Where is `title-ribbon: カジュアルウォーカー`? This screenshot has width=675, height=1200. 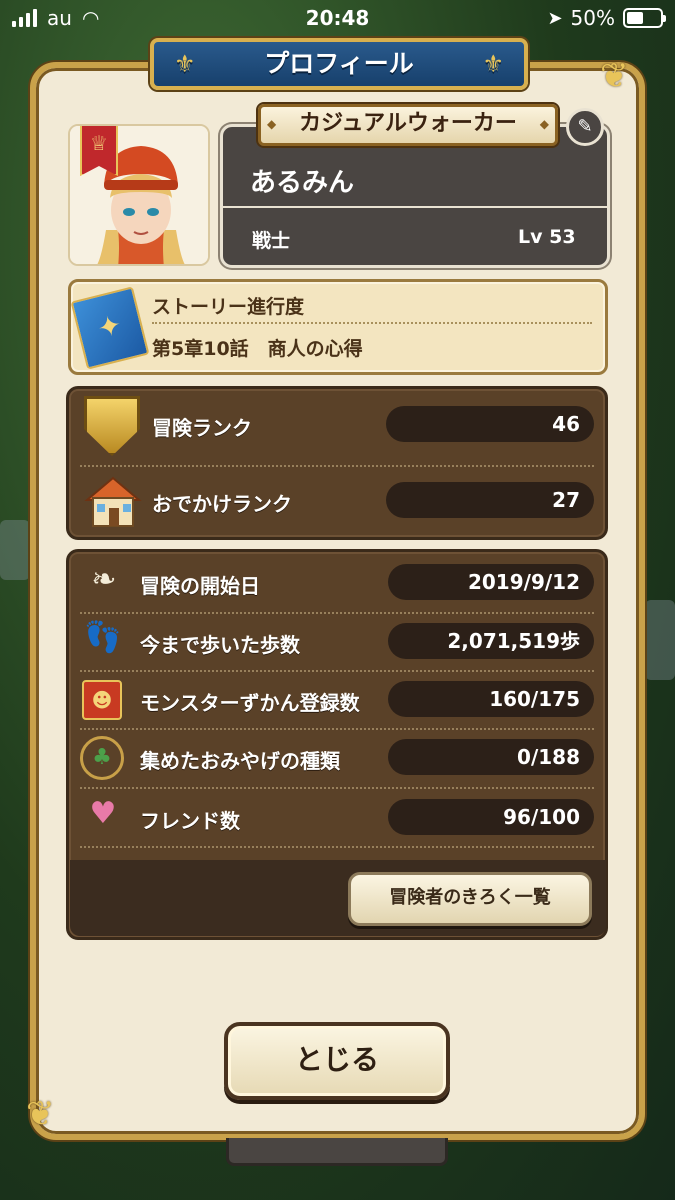 title-ribbon: カジュアルウォーカー is located at coordinates (408, 125).